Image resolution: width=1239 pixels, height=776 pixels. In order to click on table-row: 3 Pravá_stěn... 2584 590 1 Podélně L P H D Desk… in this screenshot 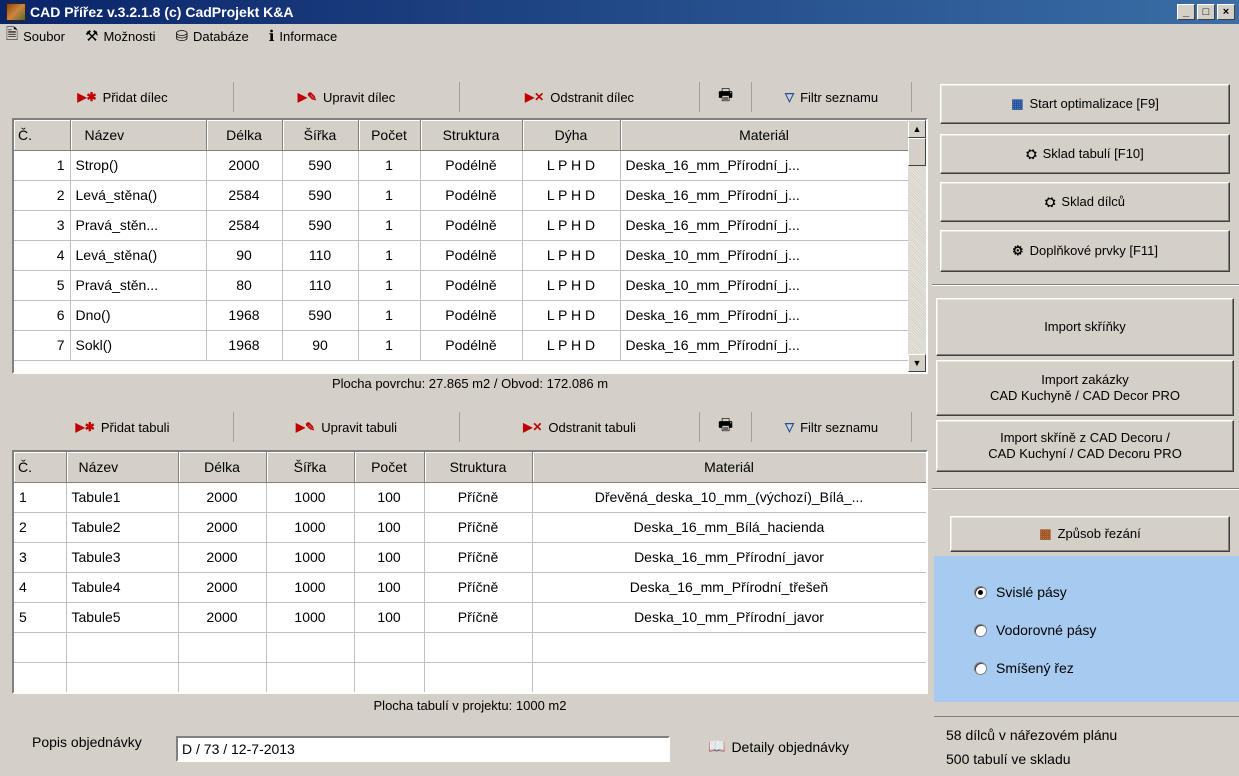, I will do `click(461, 225)`.